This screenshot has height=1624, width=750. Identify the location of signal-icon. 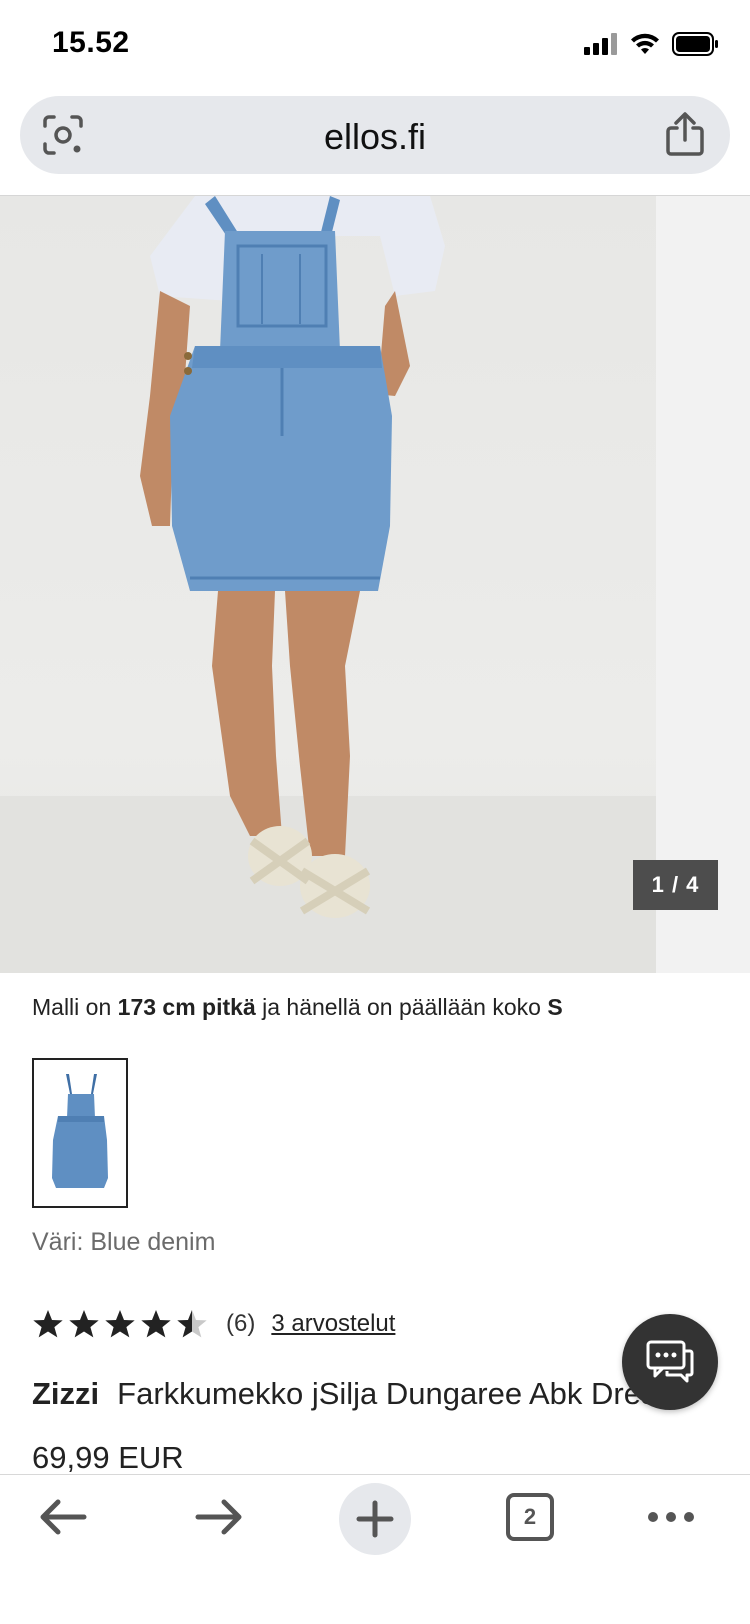
(600, 44).